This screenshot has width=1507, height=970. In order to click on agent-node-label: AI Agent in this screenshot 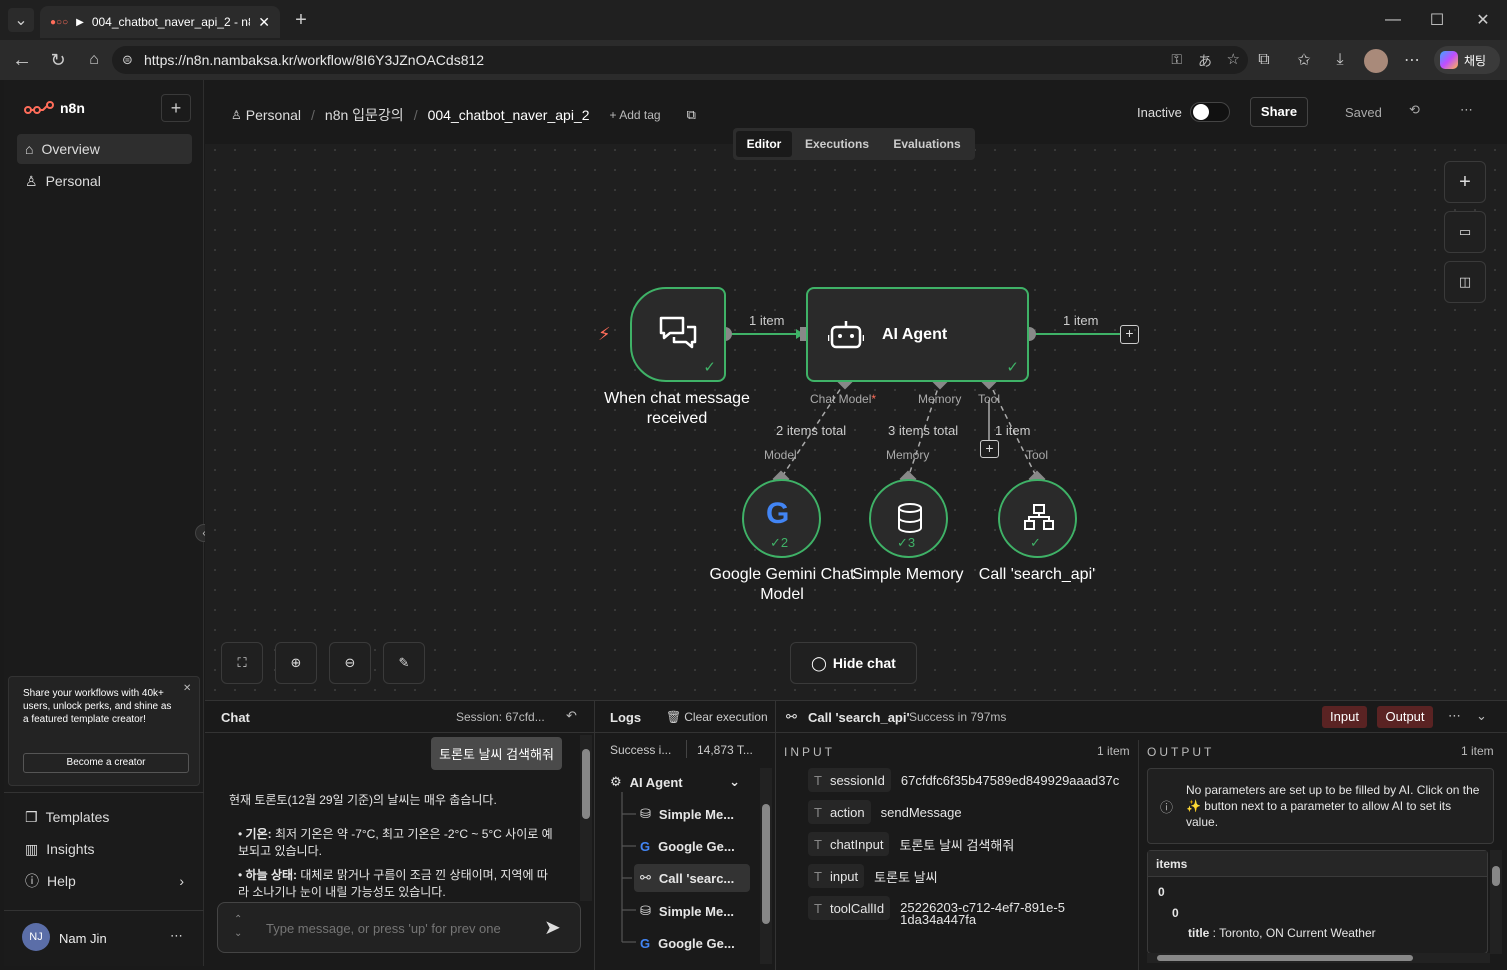, I will do `click(915, 334)`.